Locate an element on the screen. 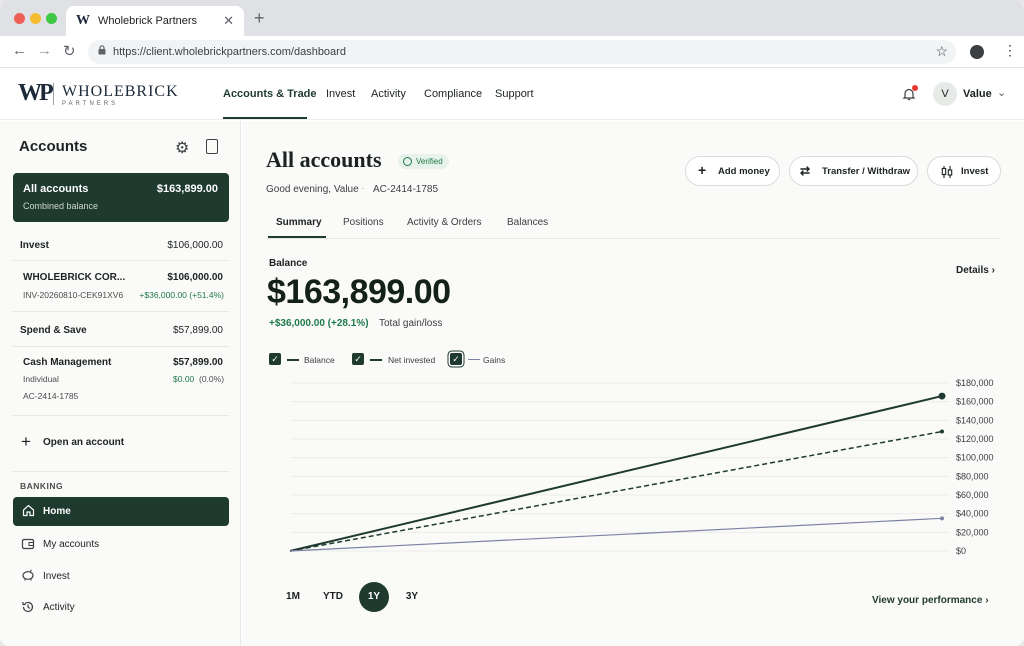 This screenshot has height=646, width=1024. net-invested-legend-line is located at coordinates (376, 360).